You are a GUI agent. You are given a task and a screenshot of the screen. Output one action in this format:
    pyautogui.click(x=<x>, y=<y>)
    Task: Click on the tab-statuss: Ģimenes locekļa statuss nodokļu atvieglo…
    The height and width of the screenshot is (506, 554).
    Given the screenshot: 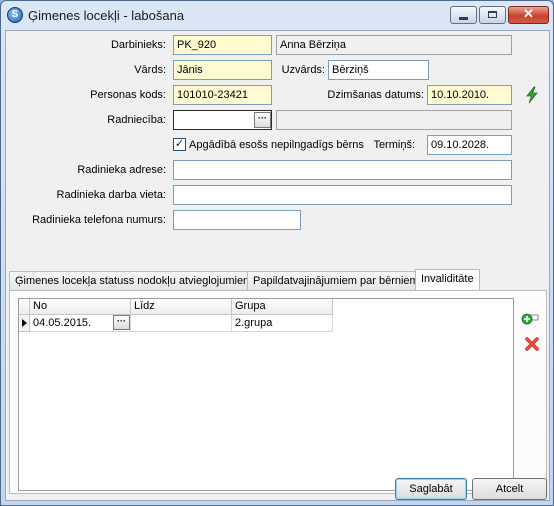 What is the action you would take?
    pyautogui.click(x=134, y=280)
    